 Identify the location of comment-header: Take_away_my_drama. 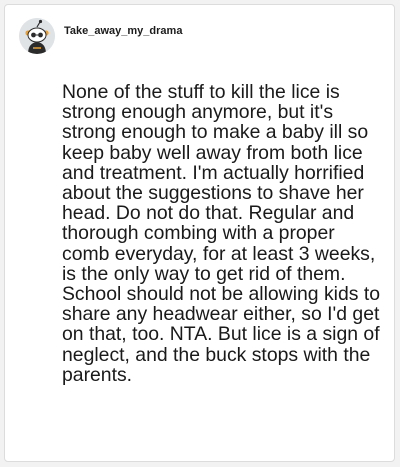
(100, 36).